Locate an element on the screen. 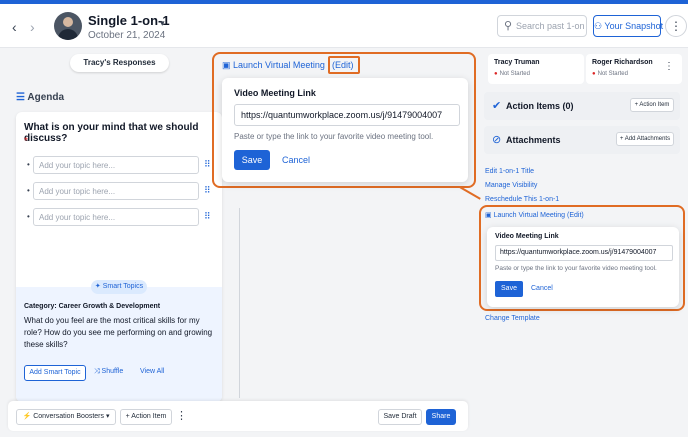  sparkle-icon: ✦ is located at coordinates (98, 286).